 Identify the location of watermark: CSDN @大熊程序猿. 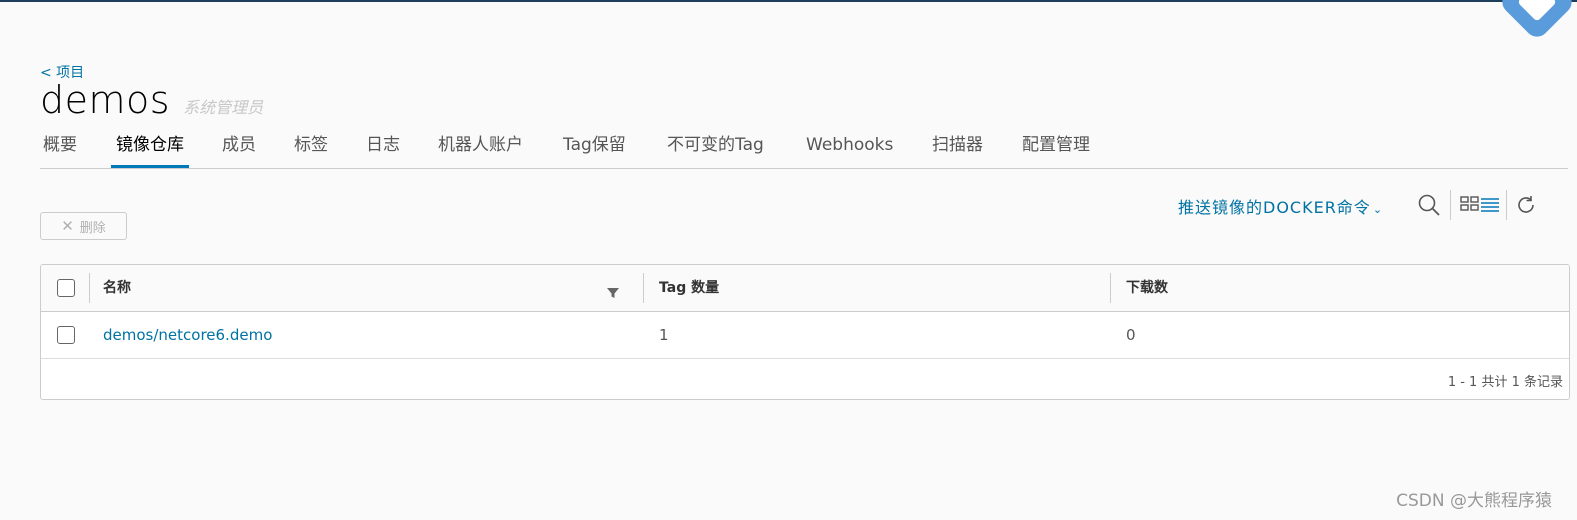
(1474, 501).